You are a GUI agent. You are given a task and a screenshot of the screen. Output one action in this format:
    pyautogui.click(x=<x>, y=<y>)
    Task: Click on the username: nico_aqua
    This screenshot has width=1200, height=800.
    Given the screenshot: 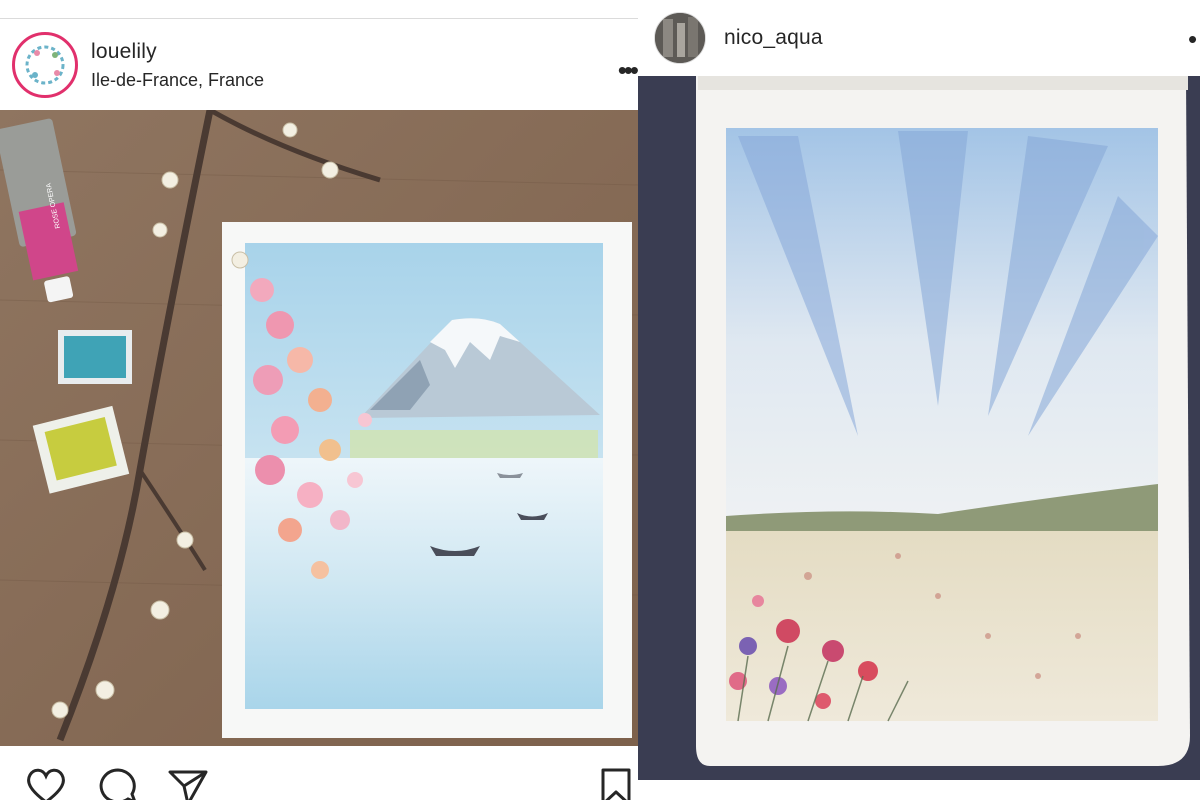 What is the action you would take?
    pyautogui.click(x=773, y=38)
    